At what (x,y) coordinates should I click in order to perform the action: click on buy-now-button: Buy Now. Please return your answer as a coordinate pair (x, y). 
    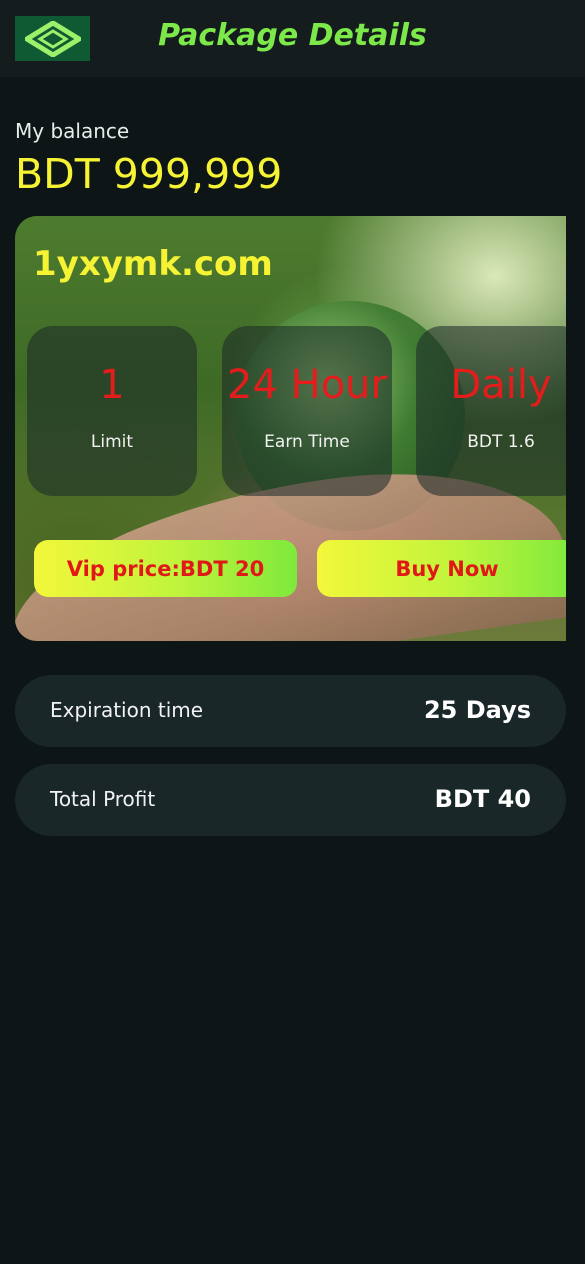
    Looking at the image, I should click on (441, 568).